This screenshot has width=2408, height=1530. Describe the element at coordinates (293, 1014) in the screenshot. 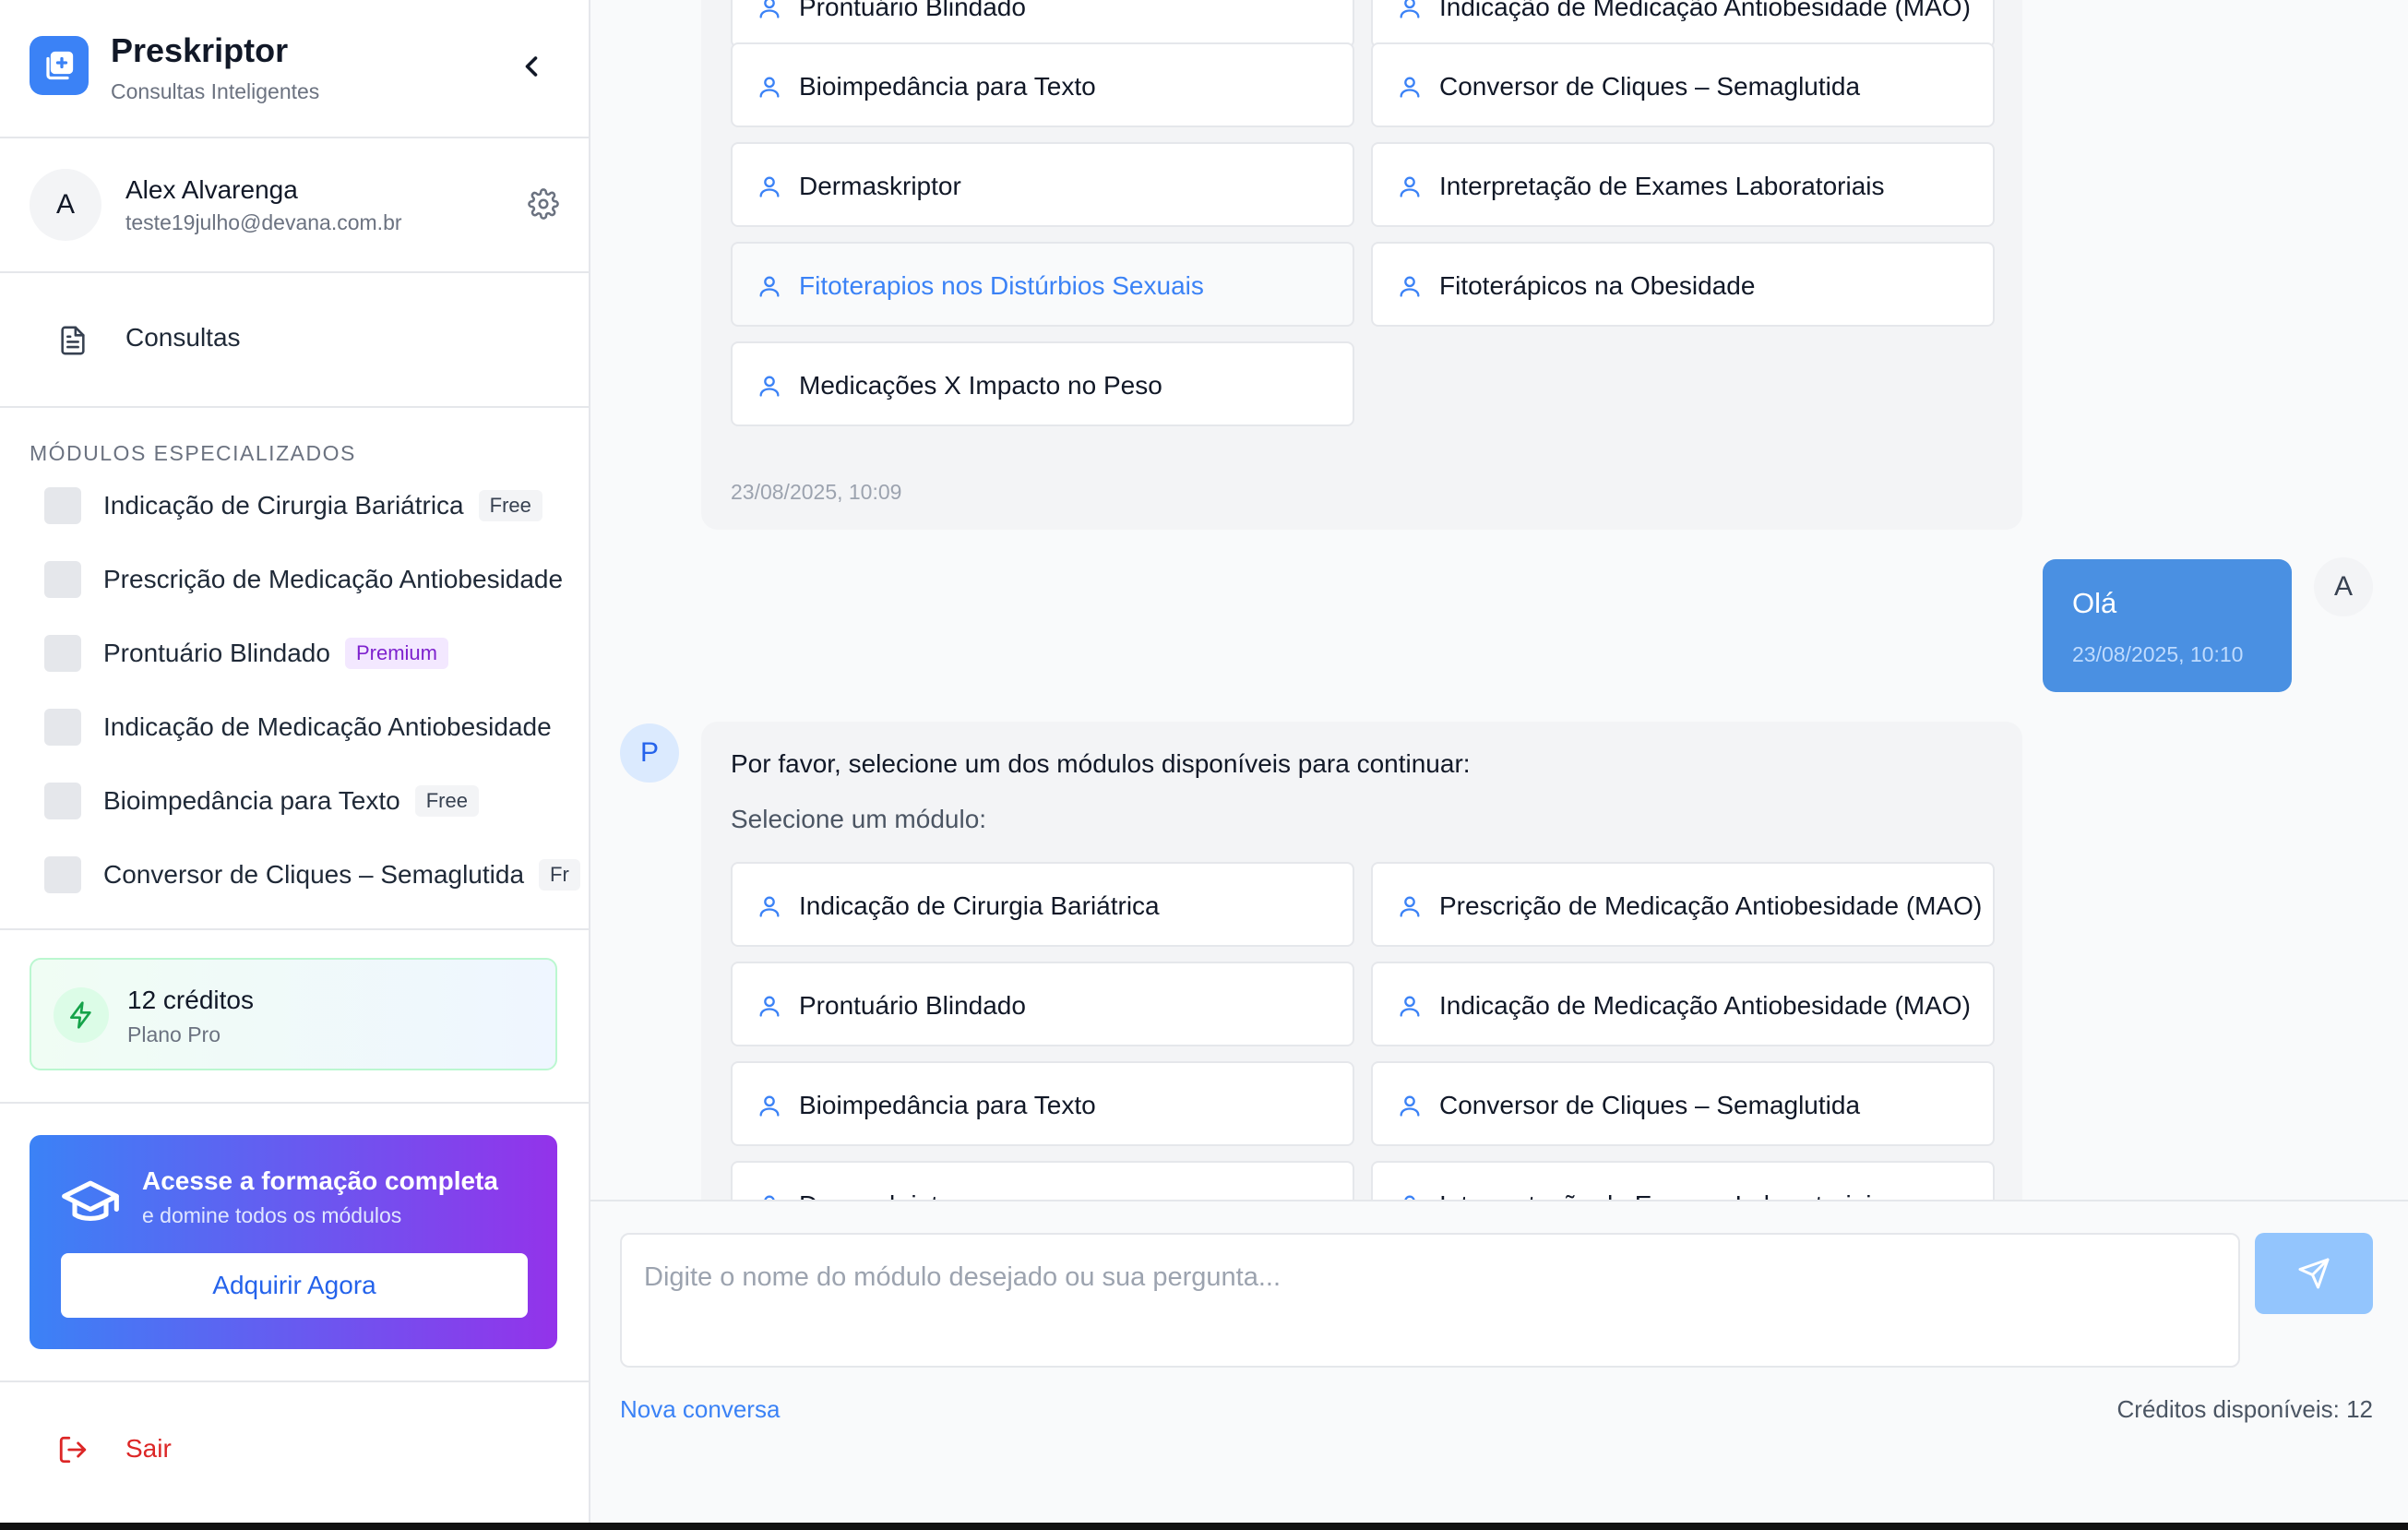

I see `credits-card: 12 créditos Plano Pro` at that location.